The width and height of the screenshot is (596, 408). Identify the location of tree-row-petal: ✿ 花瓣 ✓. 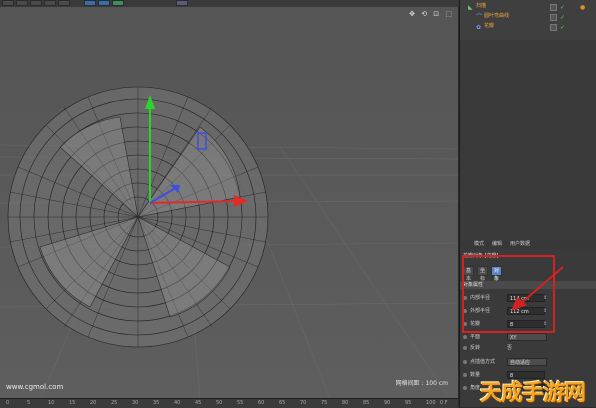
(528, 26).